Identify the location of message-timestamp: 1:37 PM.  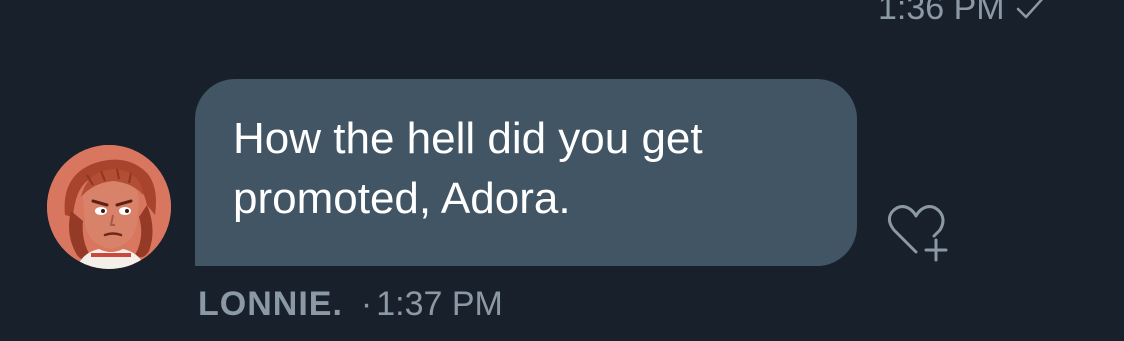
(439, 304).